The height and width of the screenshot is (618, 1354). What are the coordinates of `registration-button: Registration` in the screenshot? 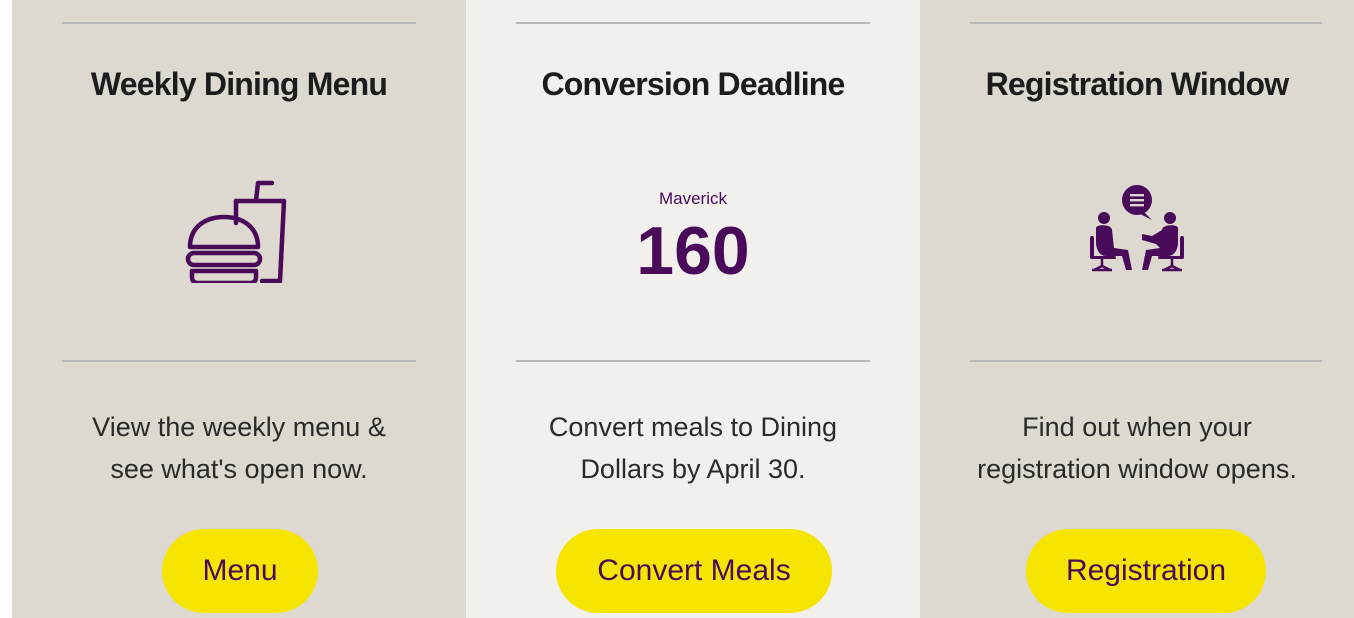 It's located at (1146, 571).